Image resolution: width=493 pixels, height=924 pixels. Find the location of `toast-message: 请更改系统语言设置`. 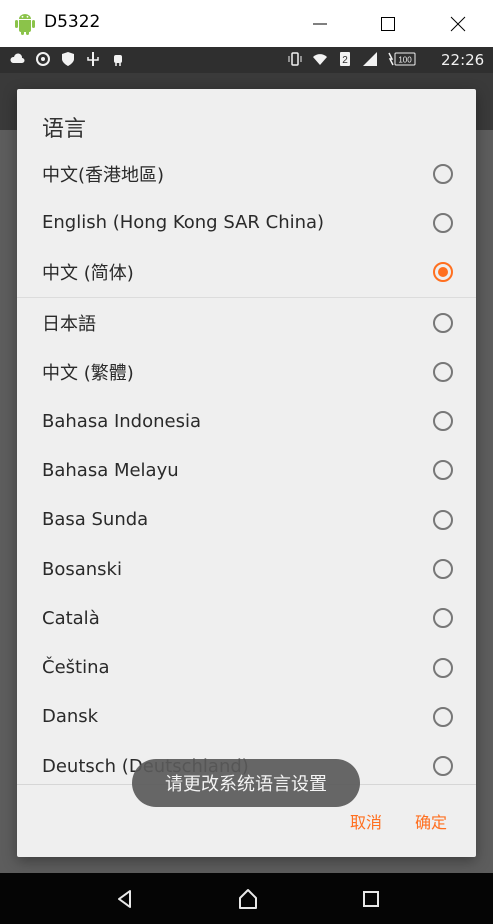

toast-message: 请更改系统语言设置 is located at coordinates (246, 783).